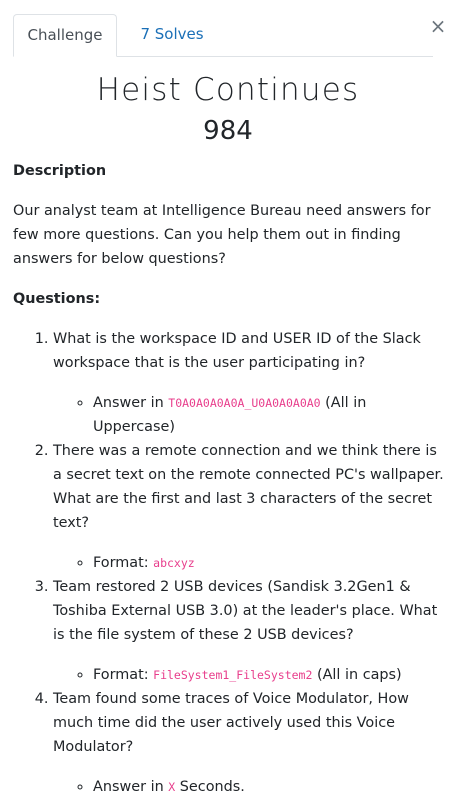 The image size is (456, 799). I want to click on tab-solves: 7 Solves, so click(172, 35).